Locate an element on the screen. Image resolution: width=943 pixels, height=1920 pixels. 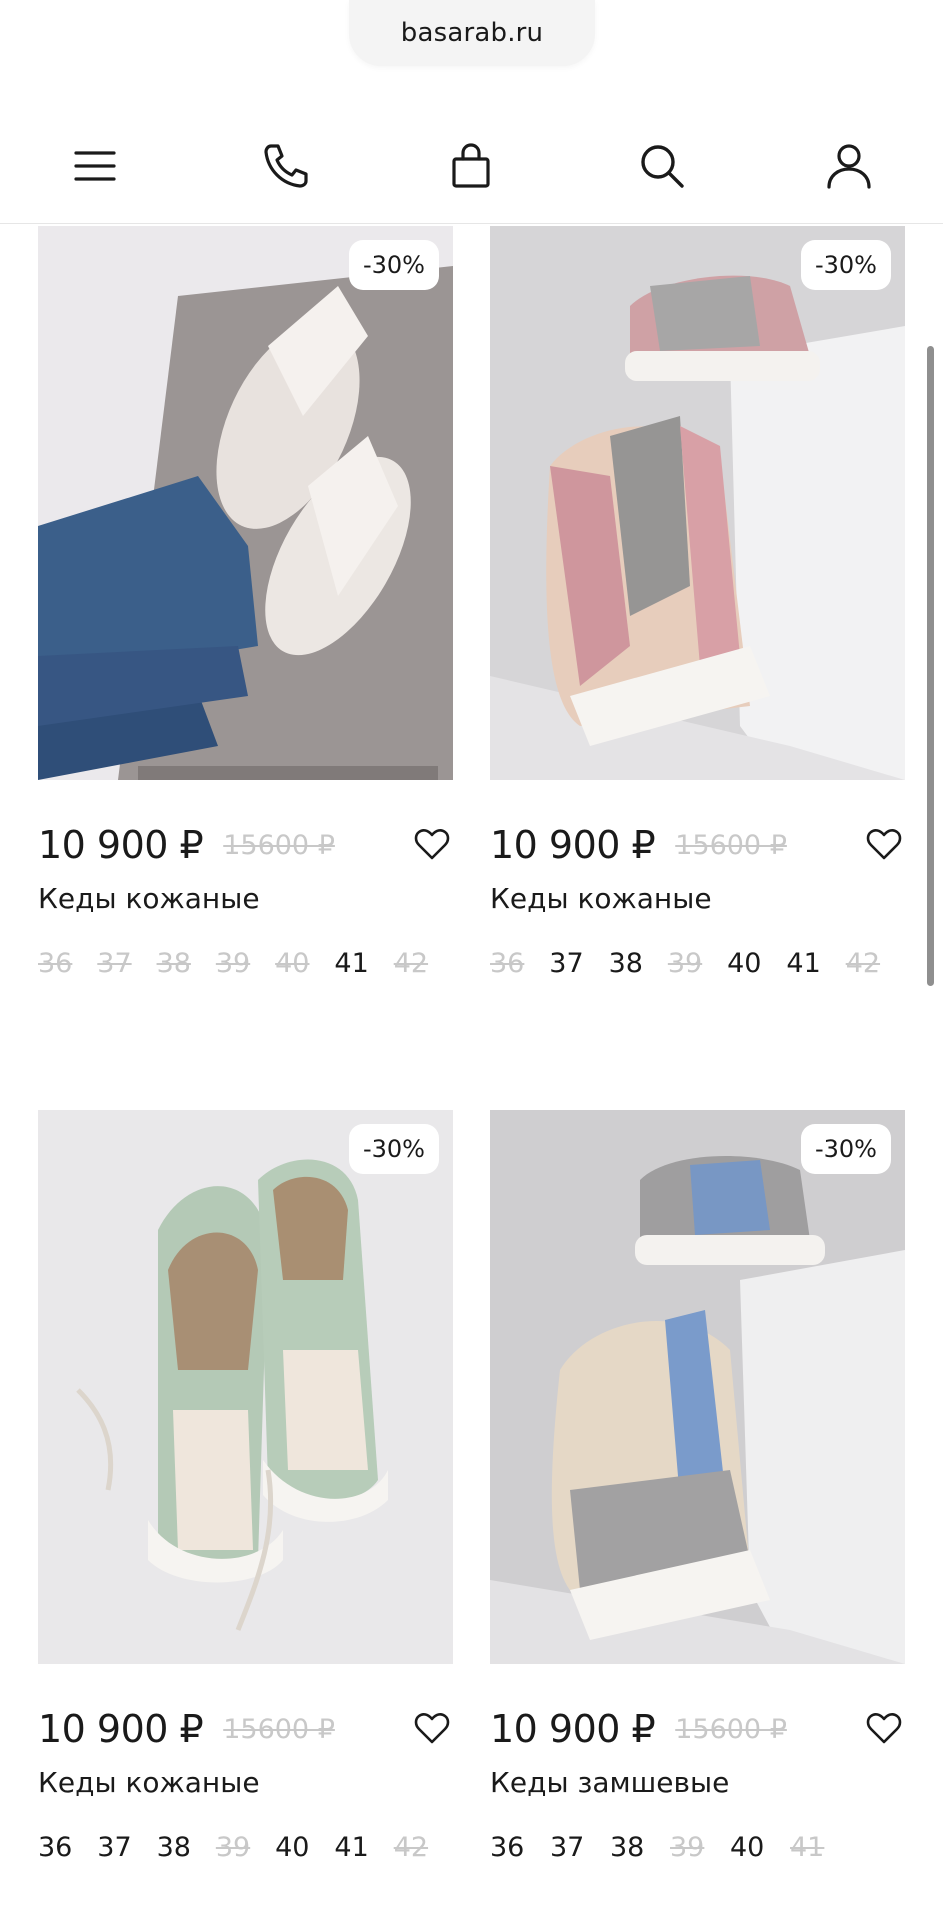
account-button is located at coordinates (849, 166).